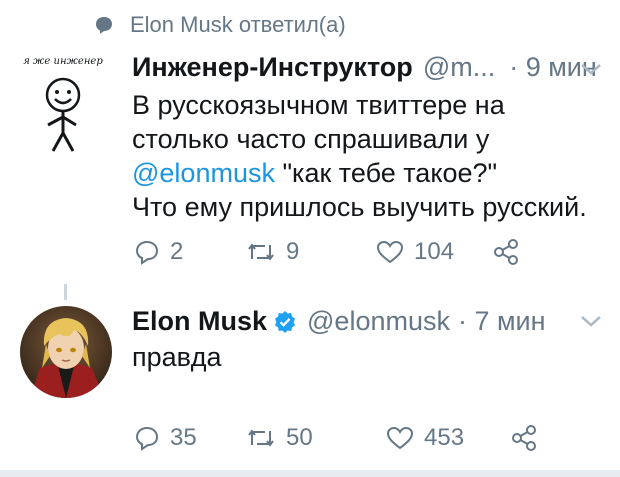 This screenshot has height=477, width=620. I want to click on reply-button: 35, so click(190, 438).